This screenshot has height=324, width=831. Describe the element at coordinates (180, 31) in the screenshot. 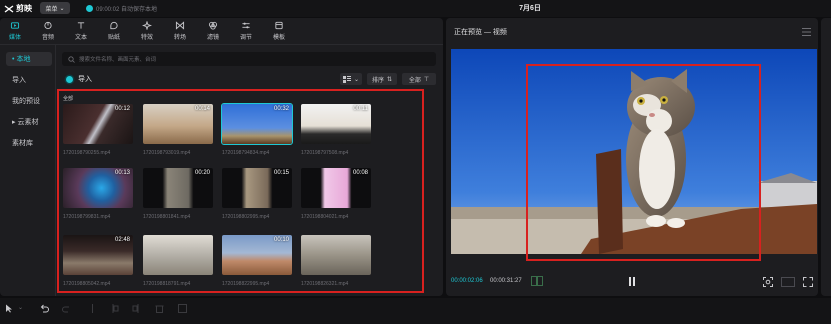

I see `tab-transition: 转场` at that location.